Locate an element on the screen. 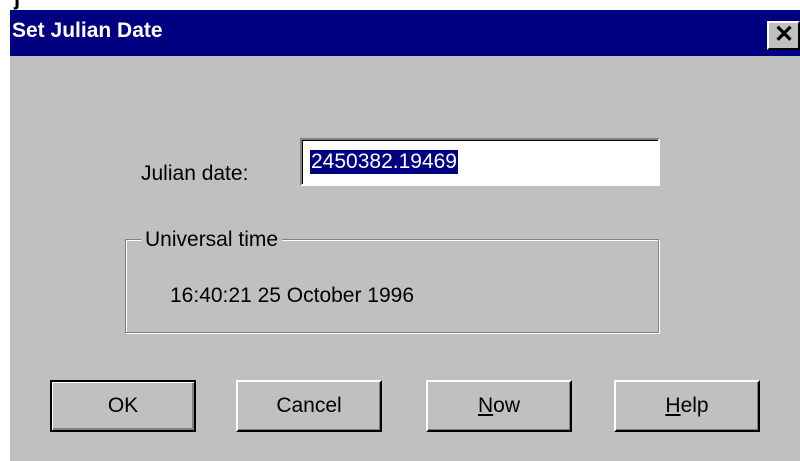 This screenshot has height=461, width=800. ok-button-label: OK is located at coordinates (123, 405).